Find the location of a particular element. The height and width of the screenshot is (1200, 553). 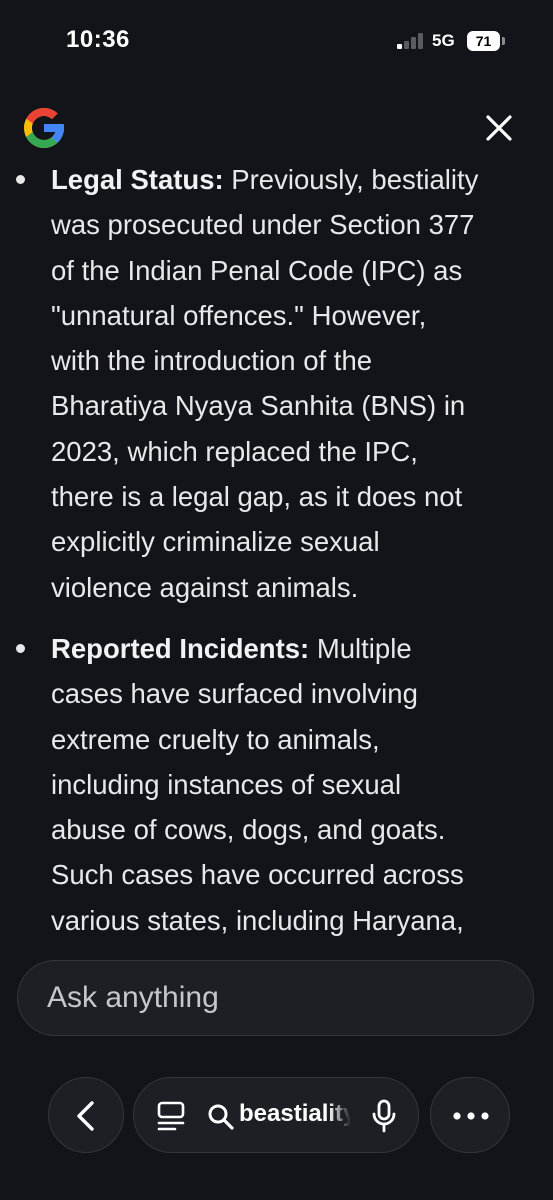

text-line: Legal Status: Previously, bestiality is located at coordinates (265, 179).